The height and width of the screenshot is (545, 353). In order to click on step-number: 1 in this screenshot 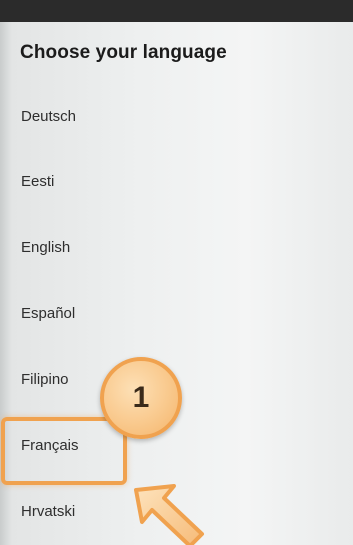, I will do `click(141, 397)`.